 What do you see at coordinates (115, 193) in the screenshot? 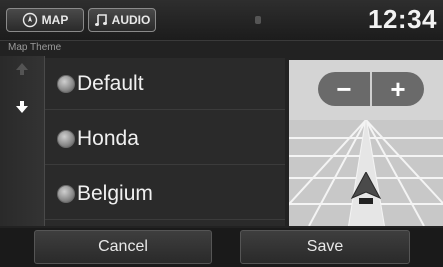
I see `theme-label: Belgium` at bounding box center [115, 193].